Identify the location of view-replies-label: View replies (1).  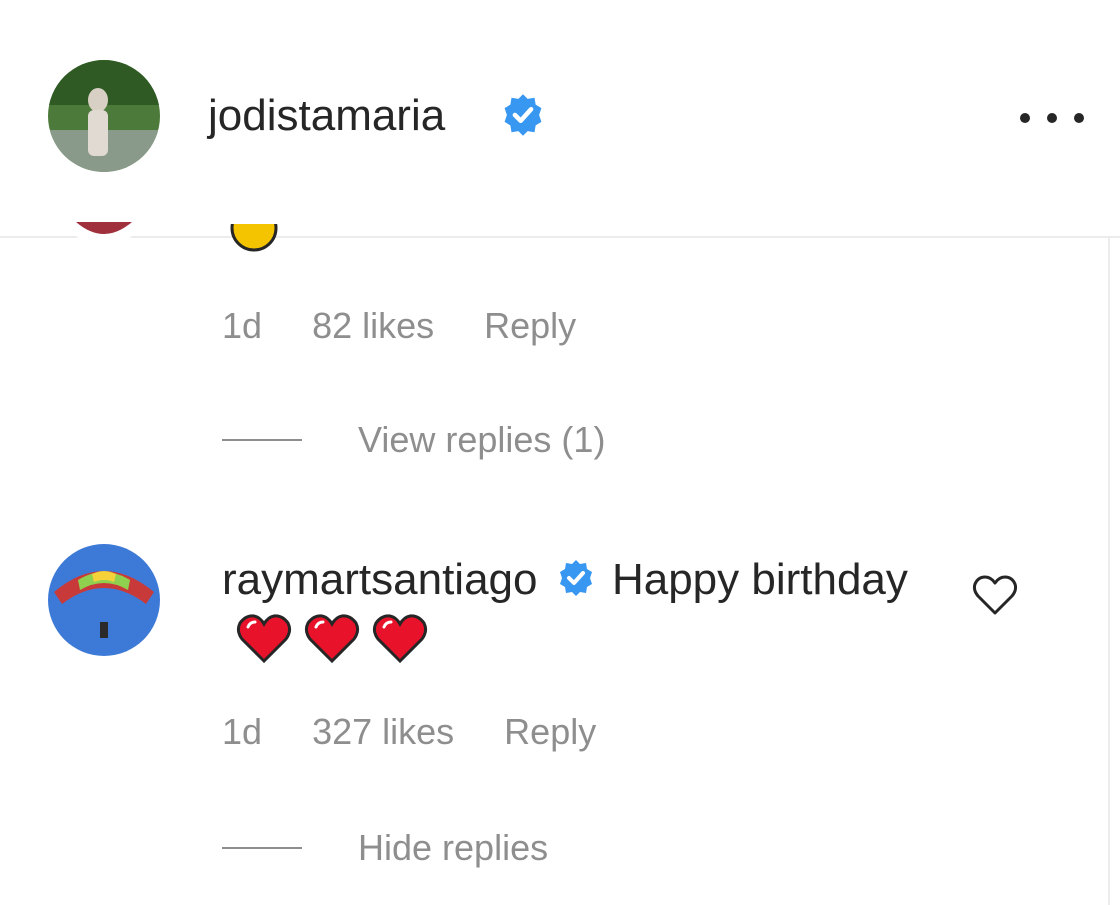
(482, 439).